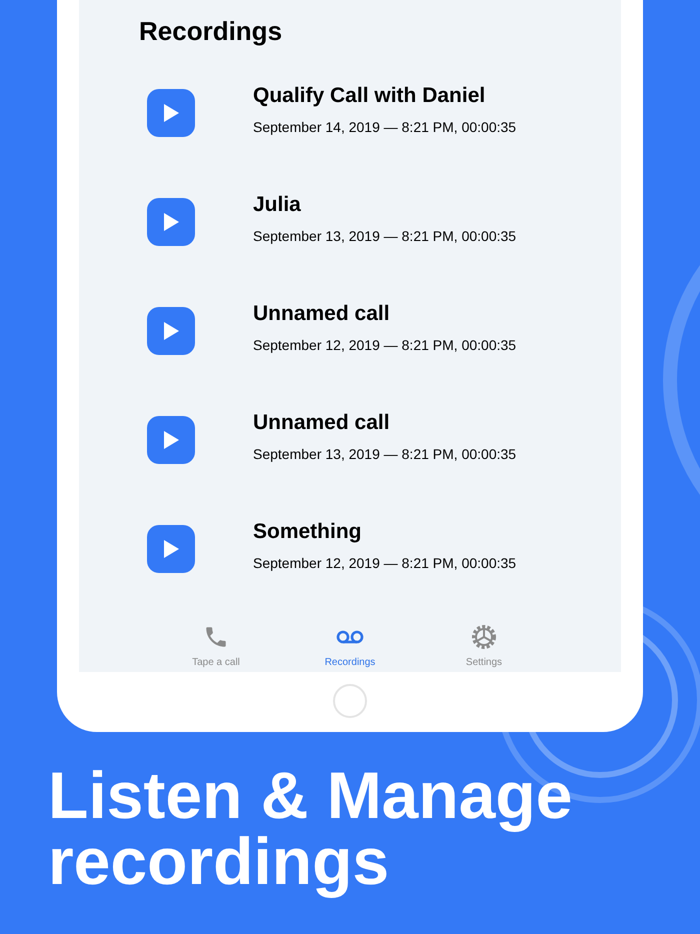  I want to click on voicemail-icon, so click(350, 637).